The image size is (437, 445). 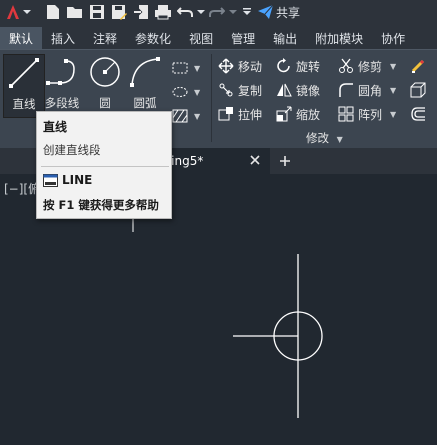 What do you see at coordinates (163, 12) in the screenshot?
I see `print-icon` at bounding box center [163, 12].